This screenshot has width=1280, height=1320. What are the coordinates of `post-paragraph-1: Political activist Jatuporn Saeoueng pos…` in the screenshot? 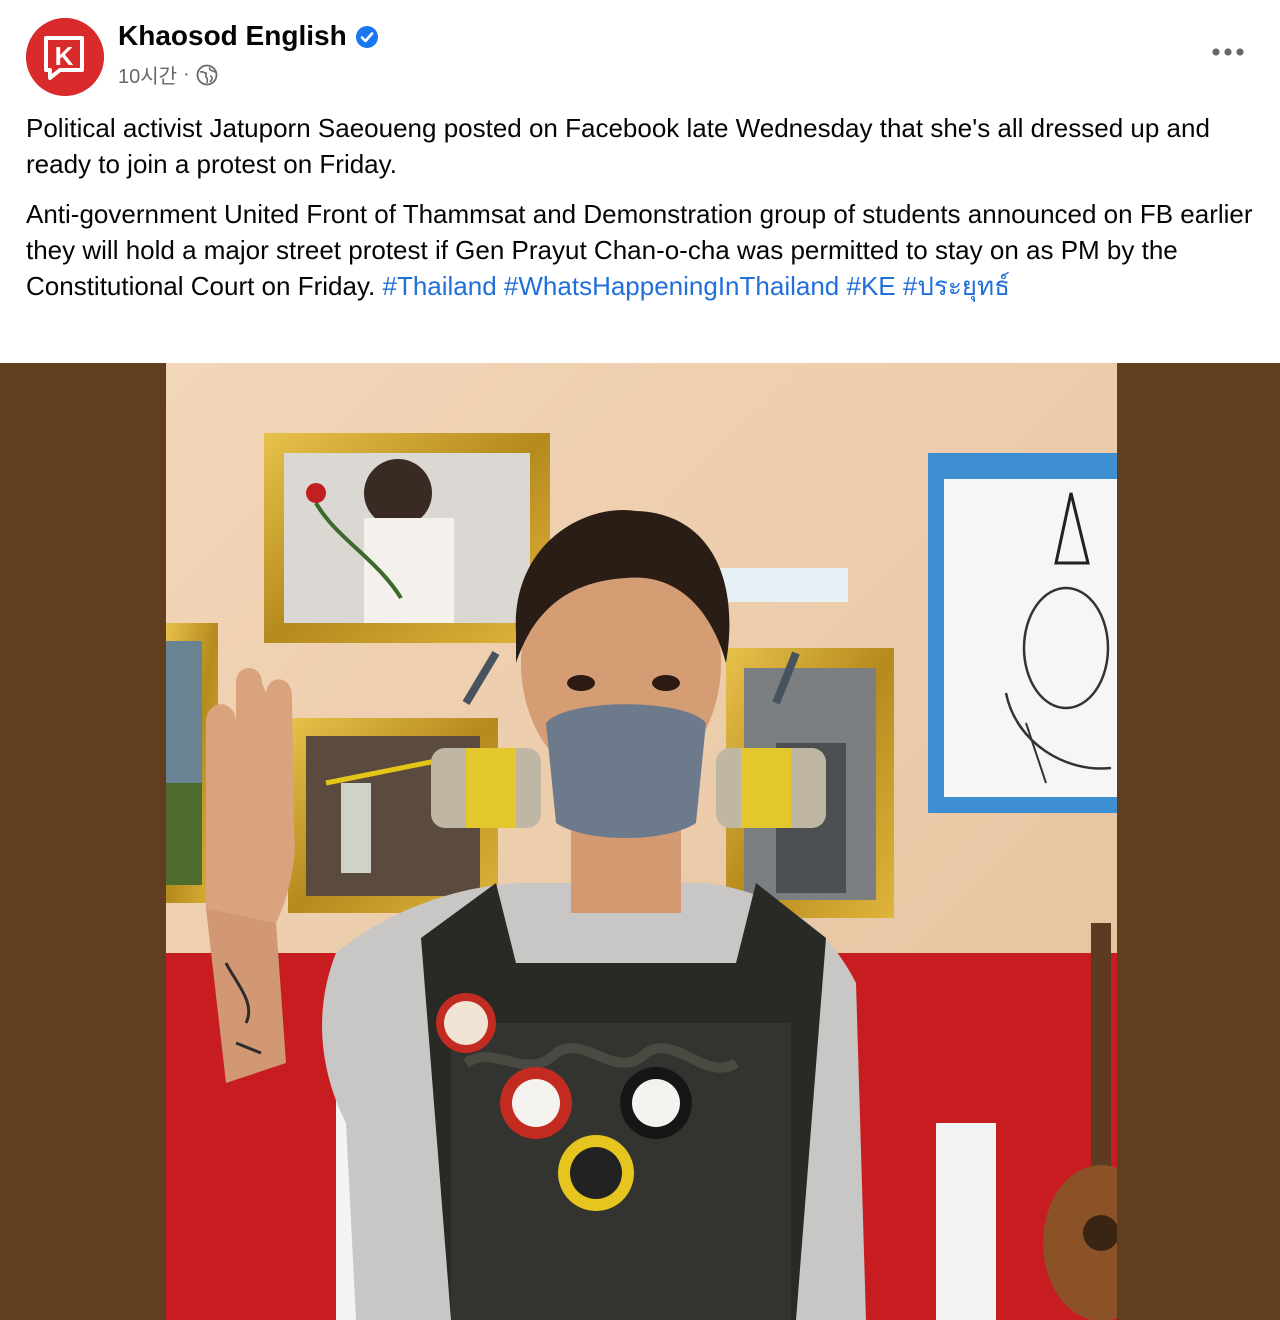 It's located at (618, 146).